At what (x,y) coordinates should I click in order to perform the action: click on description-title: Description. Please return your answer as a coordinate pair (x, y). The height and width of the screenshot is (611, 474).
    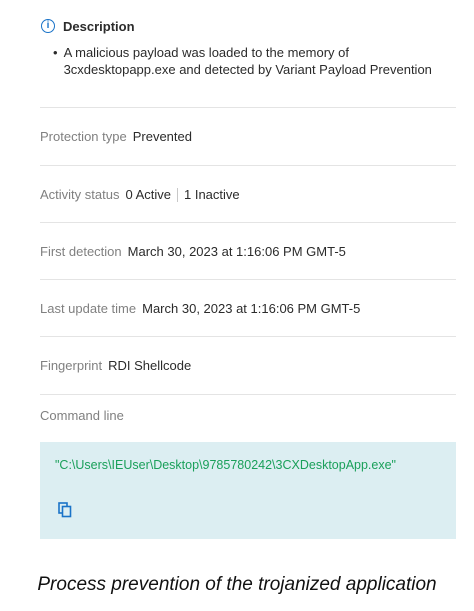
    Looking at the image, I should click on (99, 26).